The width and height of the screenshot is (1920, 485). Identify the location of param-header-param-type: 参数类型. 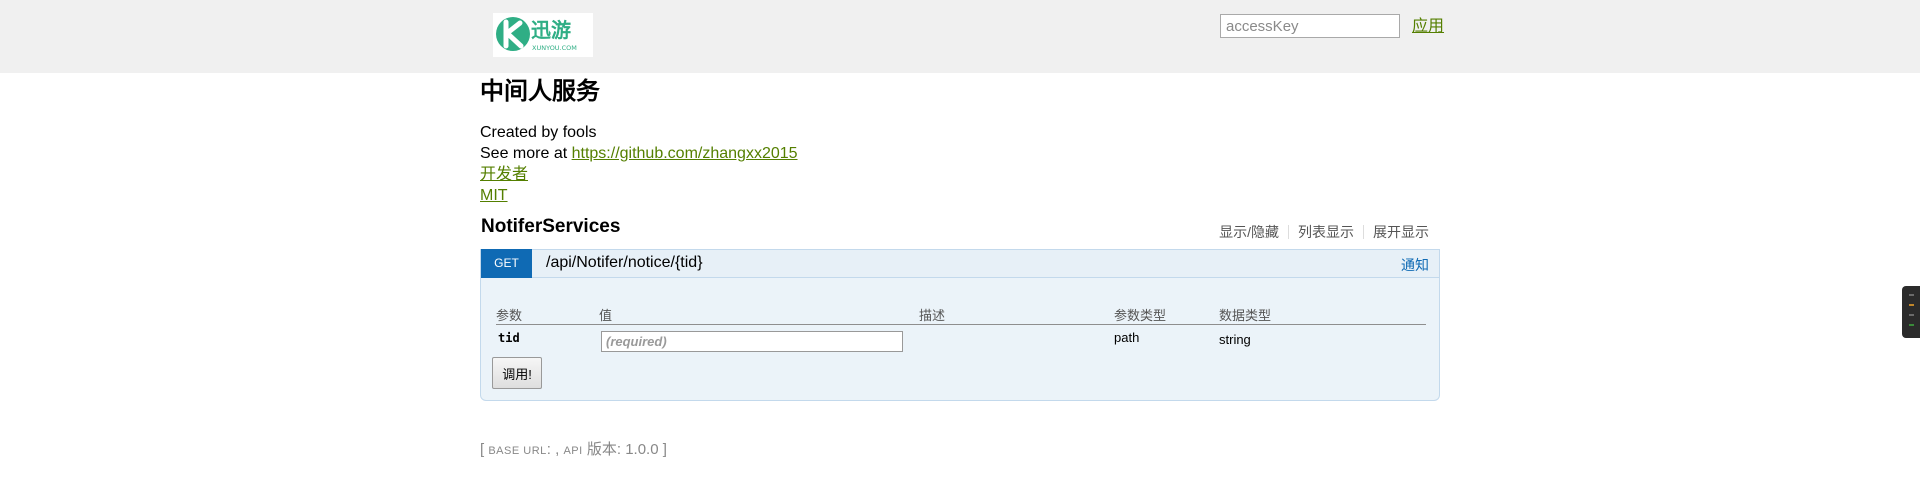
(1140, 315).